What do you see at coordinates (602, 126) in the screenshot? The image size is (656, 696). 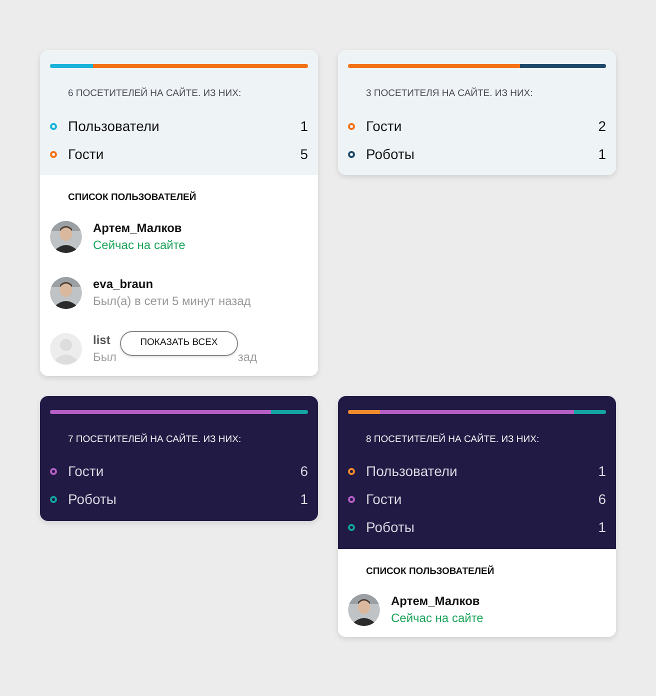 I see `group-count: 2` at bounding box center [602, 126].